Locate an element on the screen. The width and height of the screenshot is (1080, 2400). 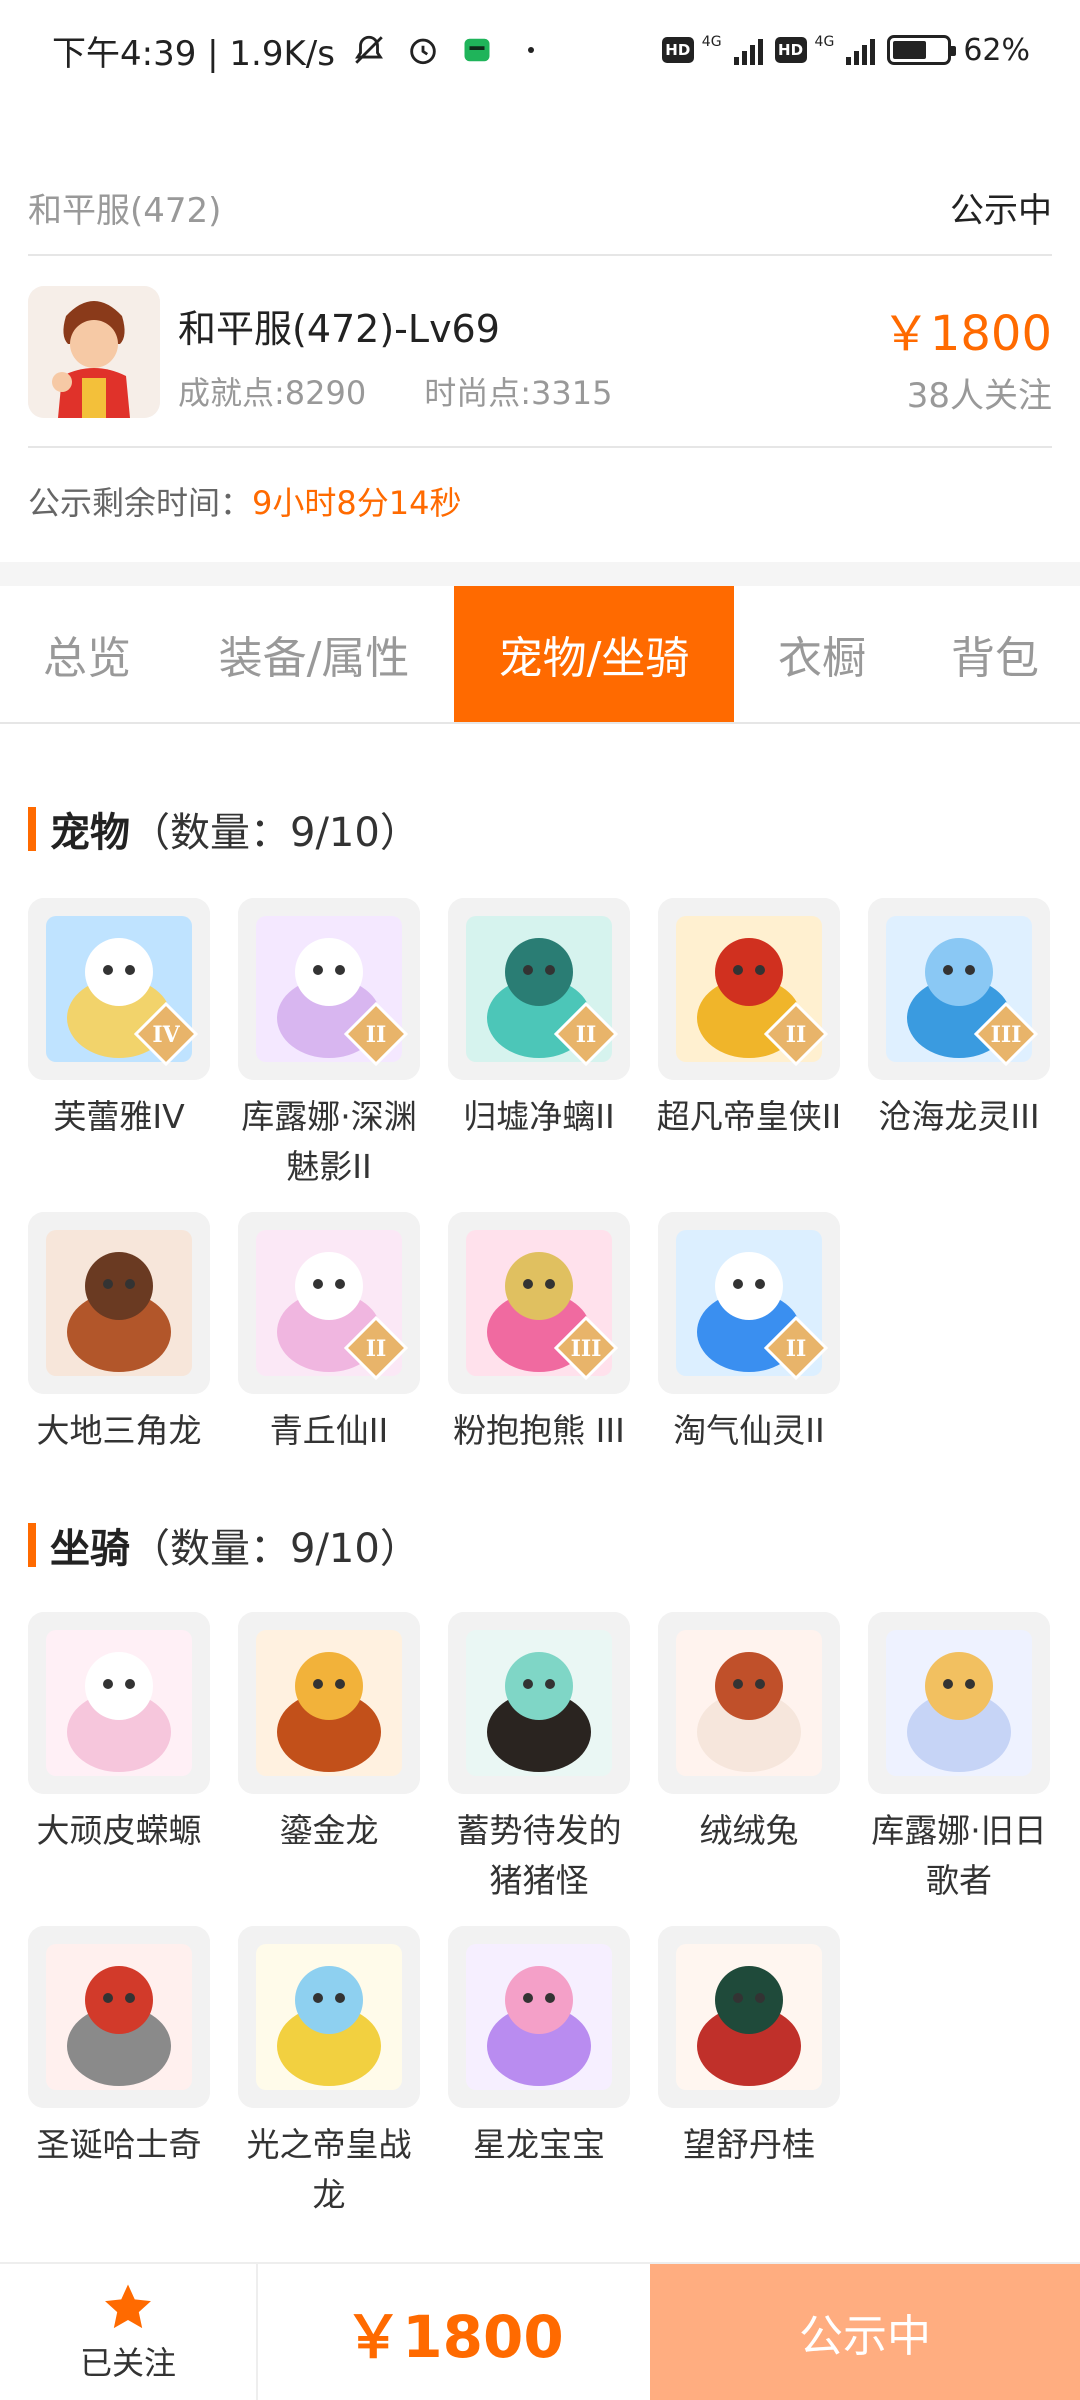
pet-item-thumbnail: IV is located at coordinates (119, 989).